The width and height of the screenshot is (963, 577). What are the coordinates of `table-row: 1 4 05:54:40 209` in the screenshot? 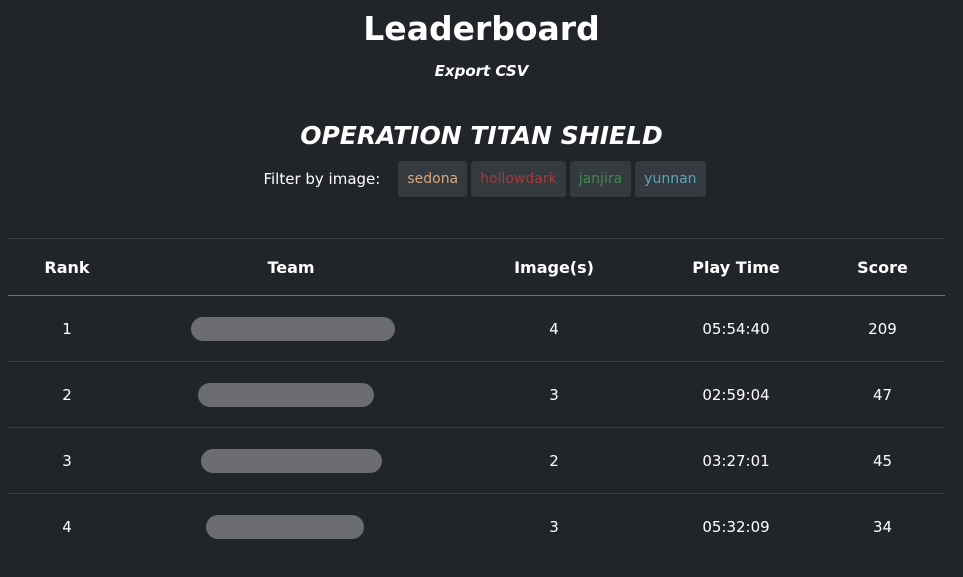 It's located at (476, 328).